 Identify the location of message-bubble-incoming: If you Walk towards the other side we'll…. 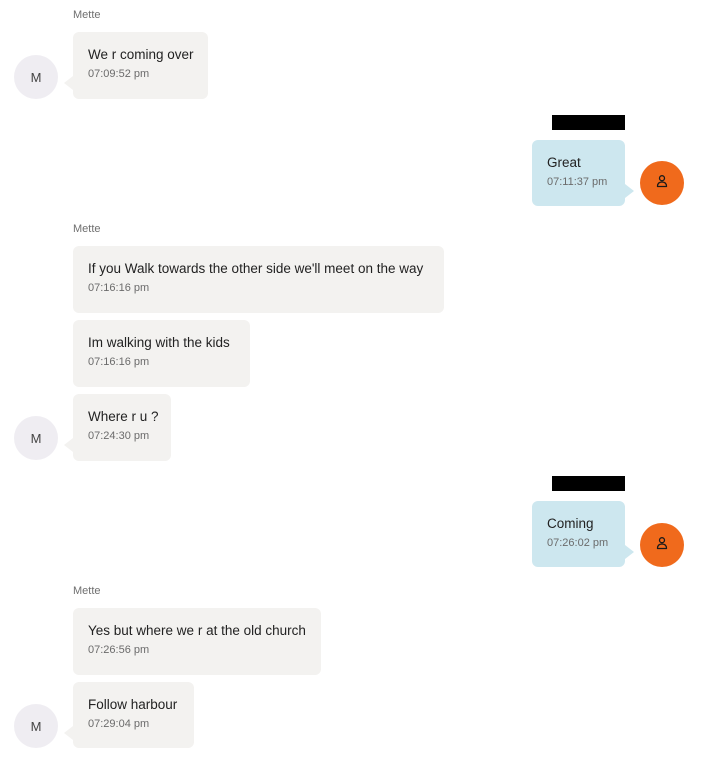
(258, 279).